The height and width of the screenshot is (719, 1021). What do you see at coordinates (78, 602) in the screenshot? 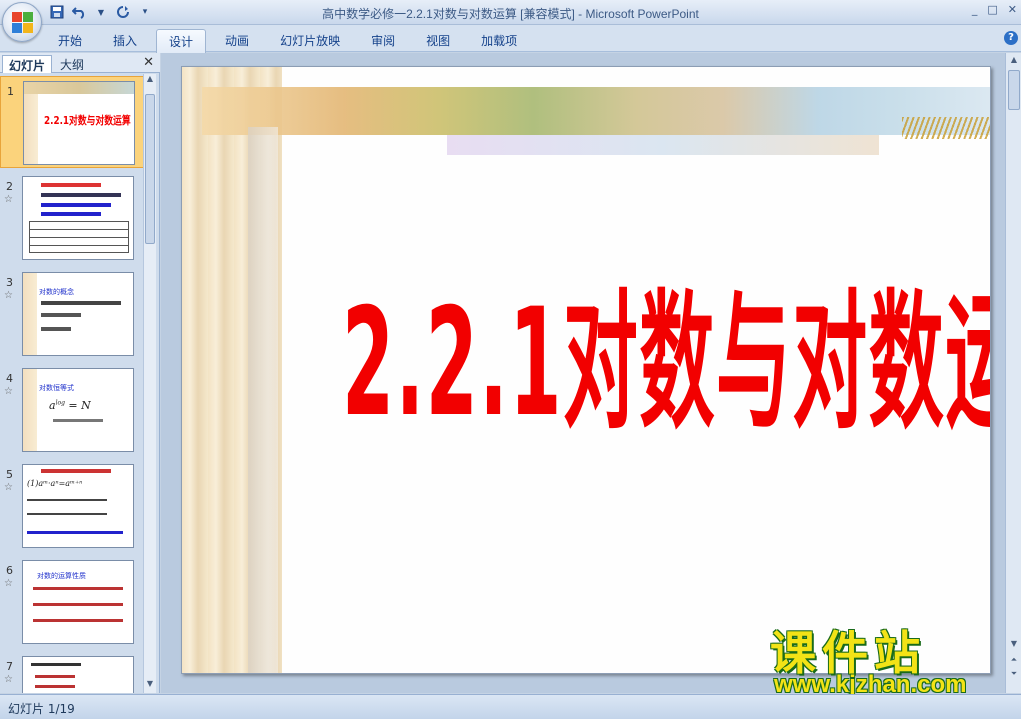
I see `slide-preview: 对数的运算性质` at bounding box center [78, 602].